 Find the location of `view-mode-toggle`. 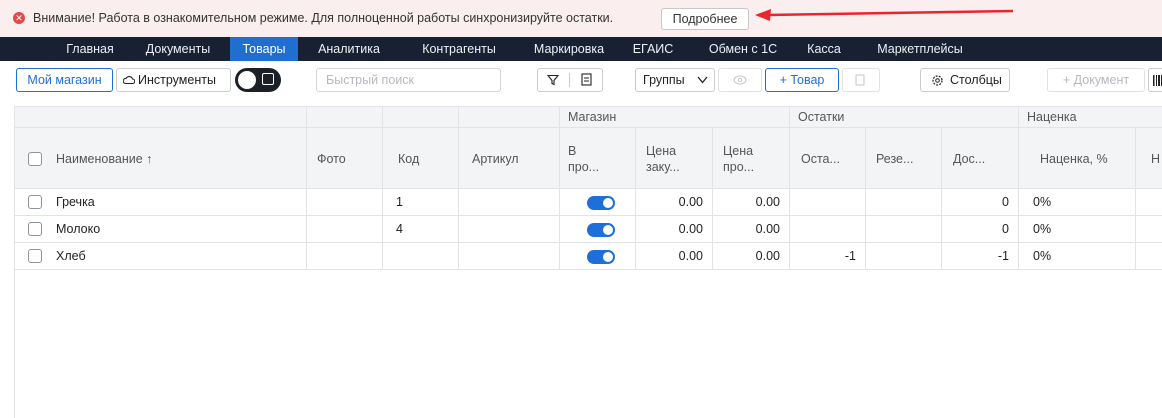

view-mode-toggle is located at coordinates (258, 80).